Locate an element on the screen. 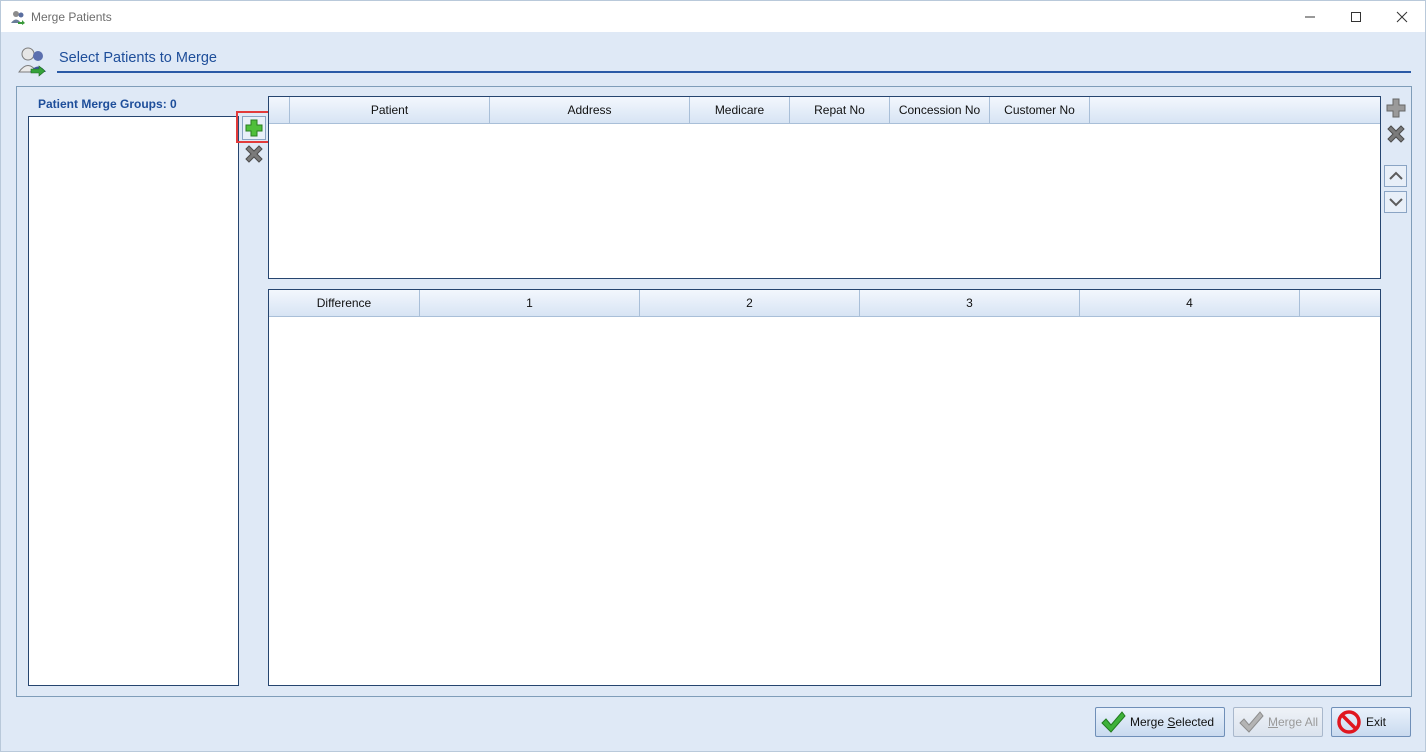 The height and width of the screenshot is (752, 1426). merge-all-label: Merge All is located at coordinates (1293, 722).